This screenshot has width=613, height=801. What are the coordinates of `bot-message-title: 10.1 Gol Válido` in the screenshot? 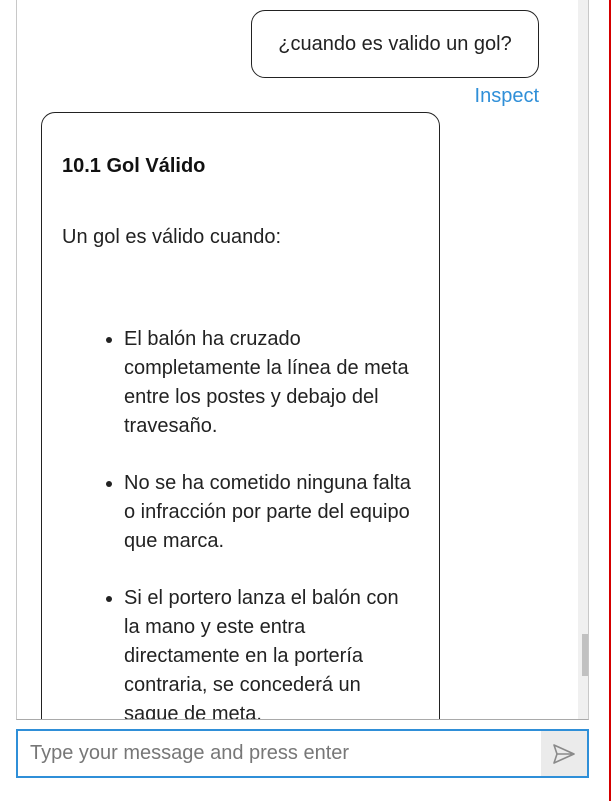 It's located at (134, 166).